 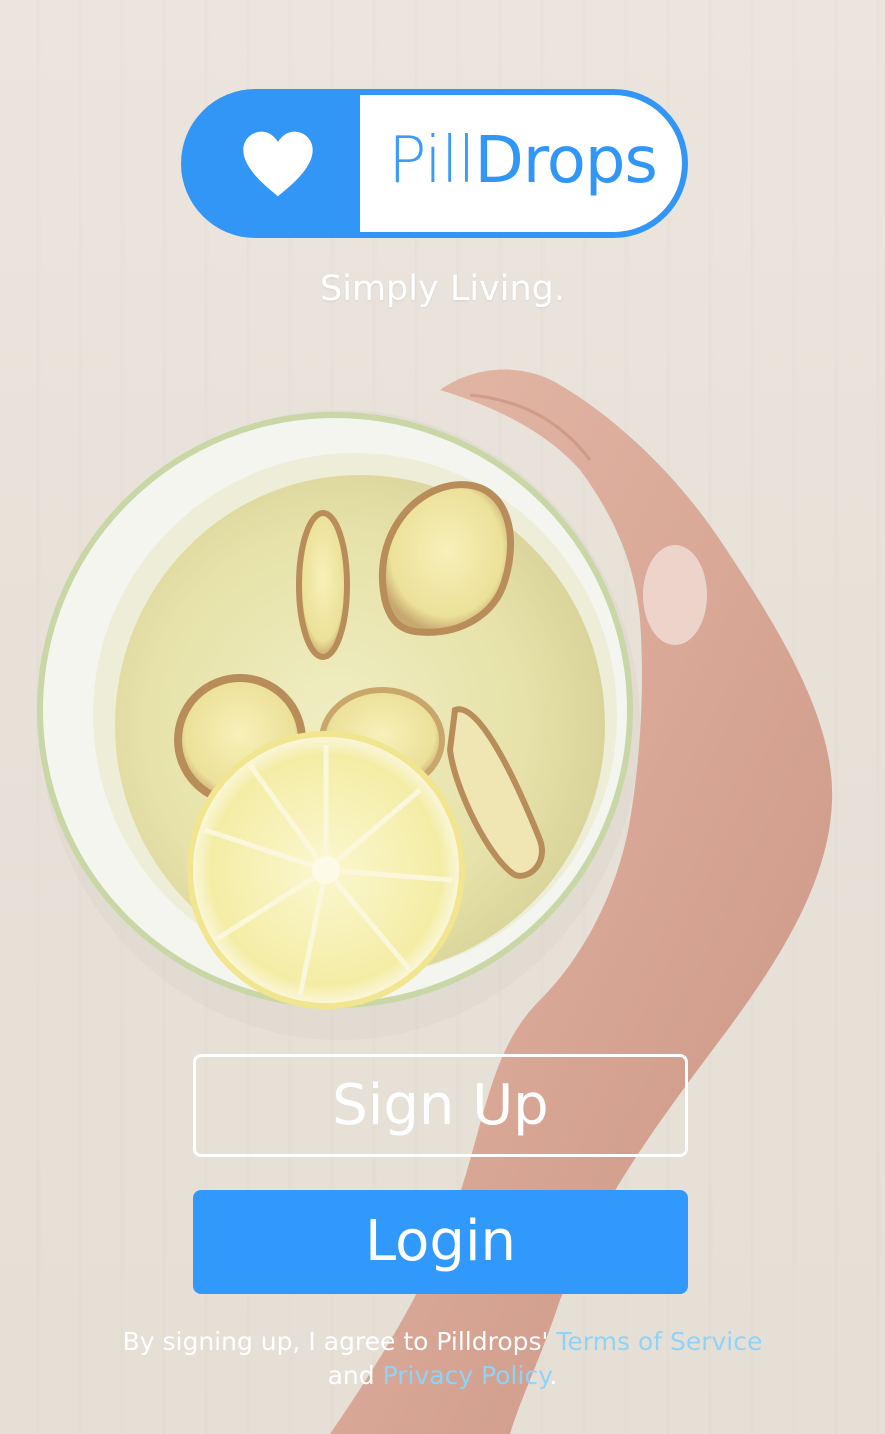 I want to click on logo-text-light: Pill, so click(x=432, y=161).